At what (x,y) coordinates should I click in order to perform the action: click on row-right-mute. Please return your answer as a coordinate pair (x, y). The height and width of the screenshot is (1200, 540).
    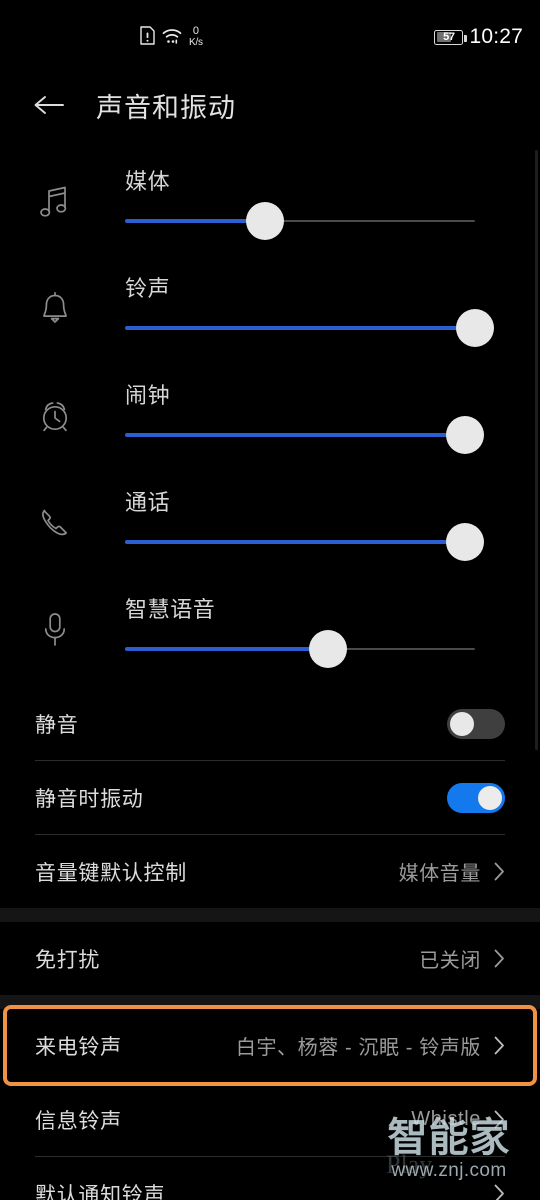
    Looking at the image, I should click on (476, 723).